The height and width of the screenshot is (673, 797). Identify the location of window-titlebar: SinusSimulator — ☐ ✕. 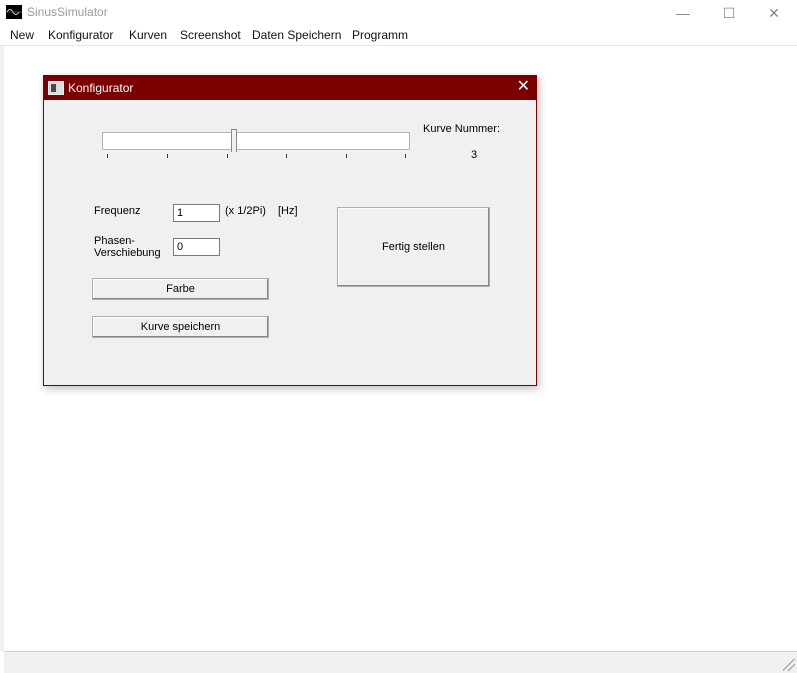
(398, 13).